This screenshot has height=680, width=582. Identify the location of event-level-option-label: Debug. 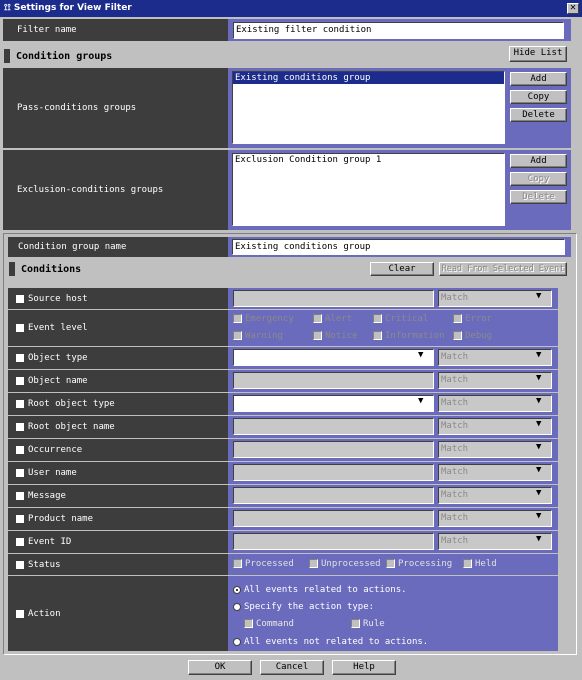
(479, 336).